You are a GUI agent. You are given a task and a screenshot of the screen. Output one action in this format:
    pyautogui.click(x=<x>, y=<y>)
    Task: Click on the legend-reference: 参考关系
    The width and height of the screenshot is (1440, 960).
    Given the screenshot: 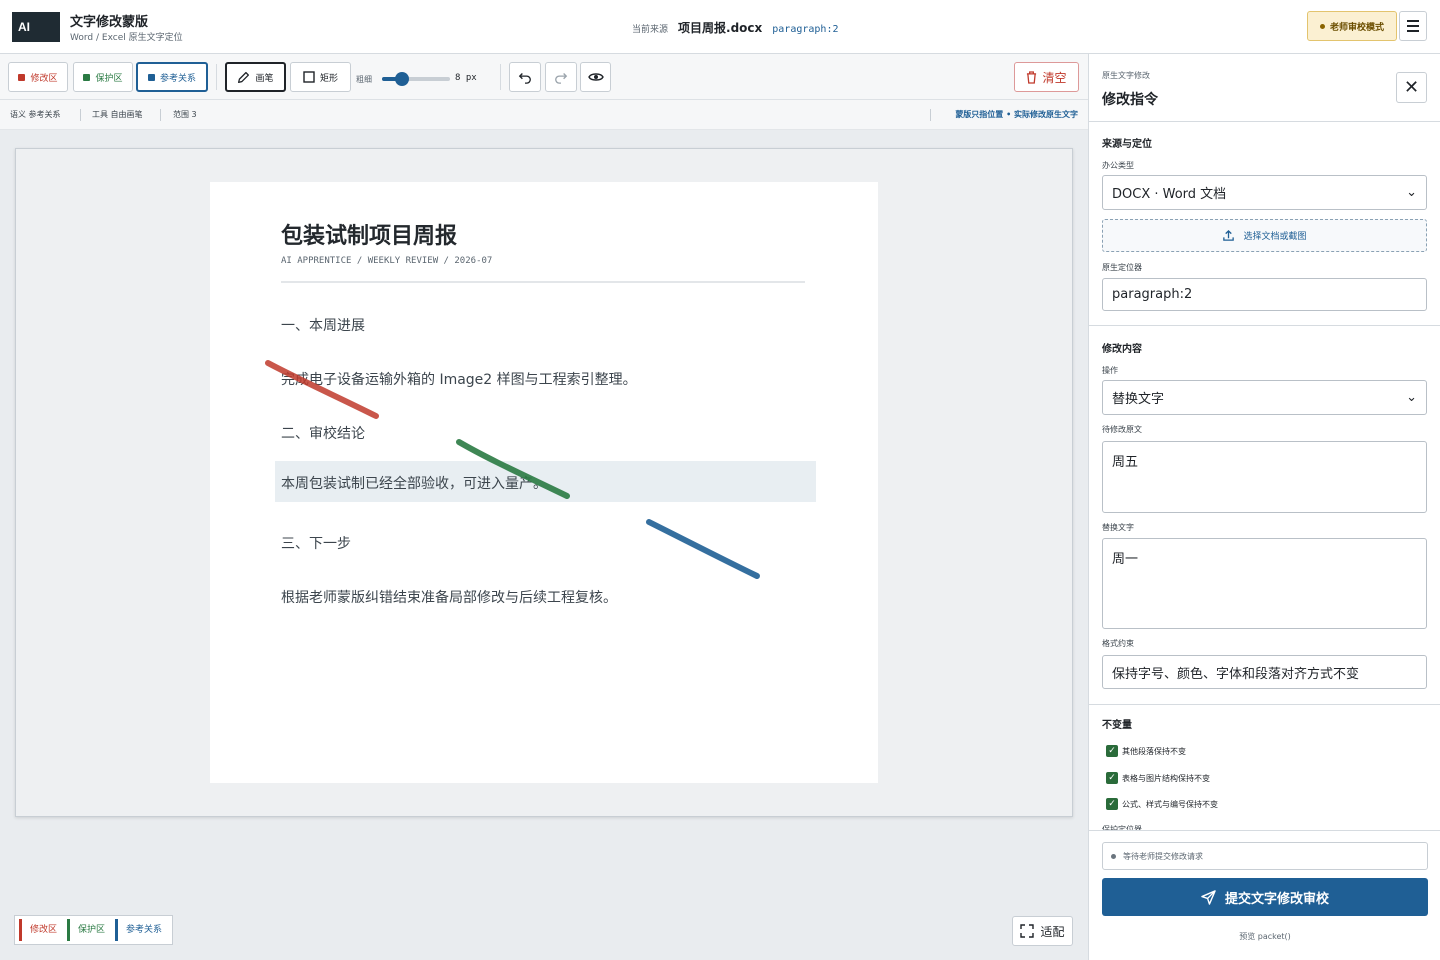 What is the action you would take?
    pyautogui.click(x=141, y=930)
    